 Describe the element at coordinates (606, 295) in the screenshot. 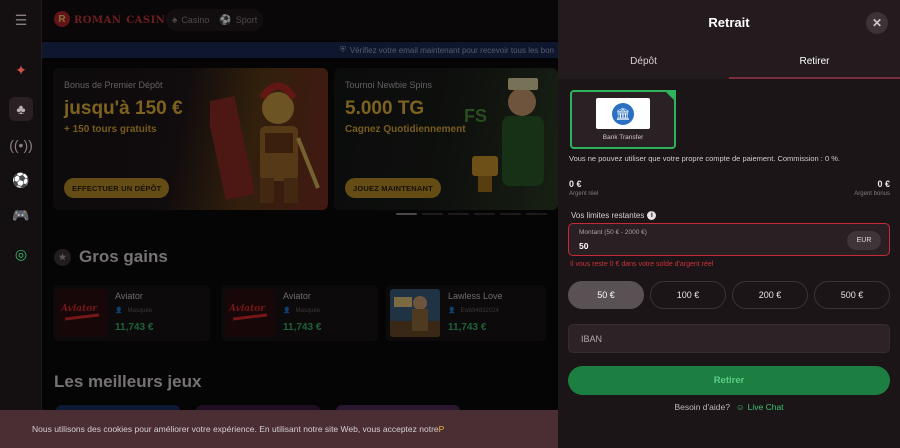

I see `quick-amount-50: 50 €` at that location.